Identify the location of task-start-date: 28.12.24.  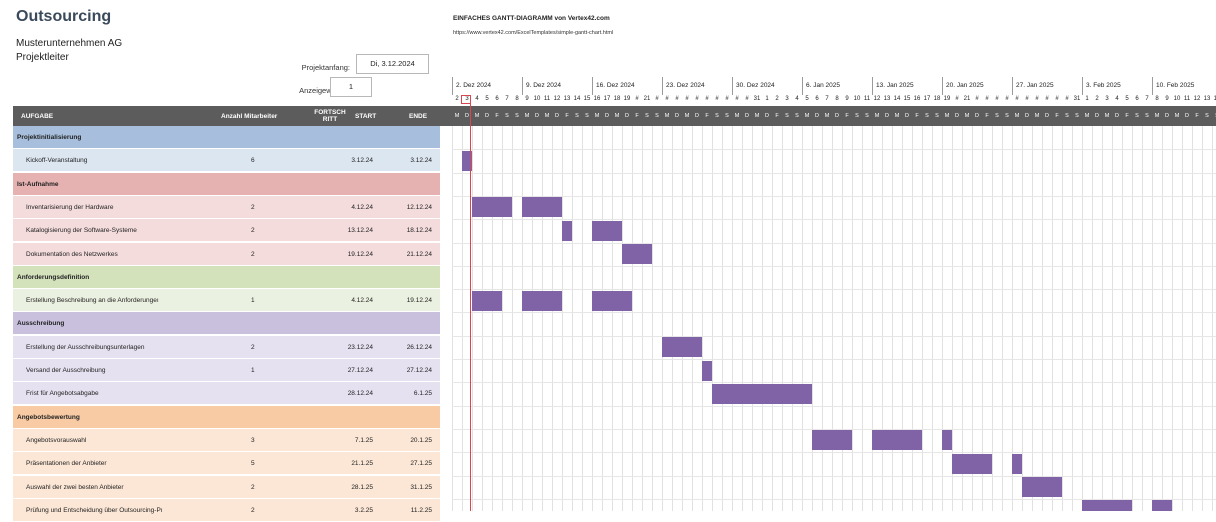
(360, 393).